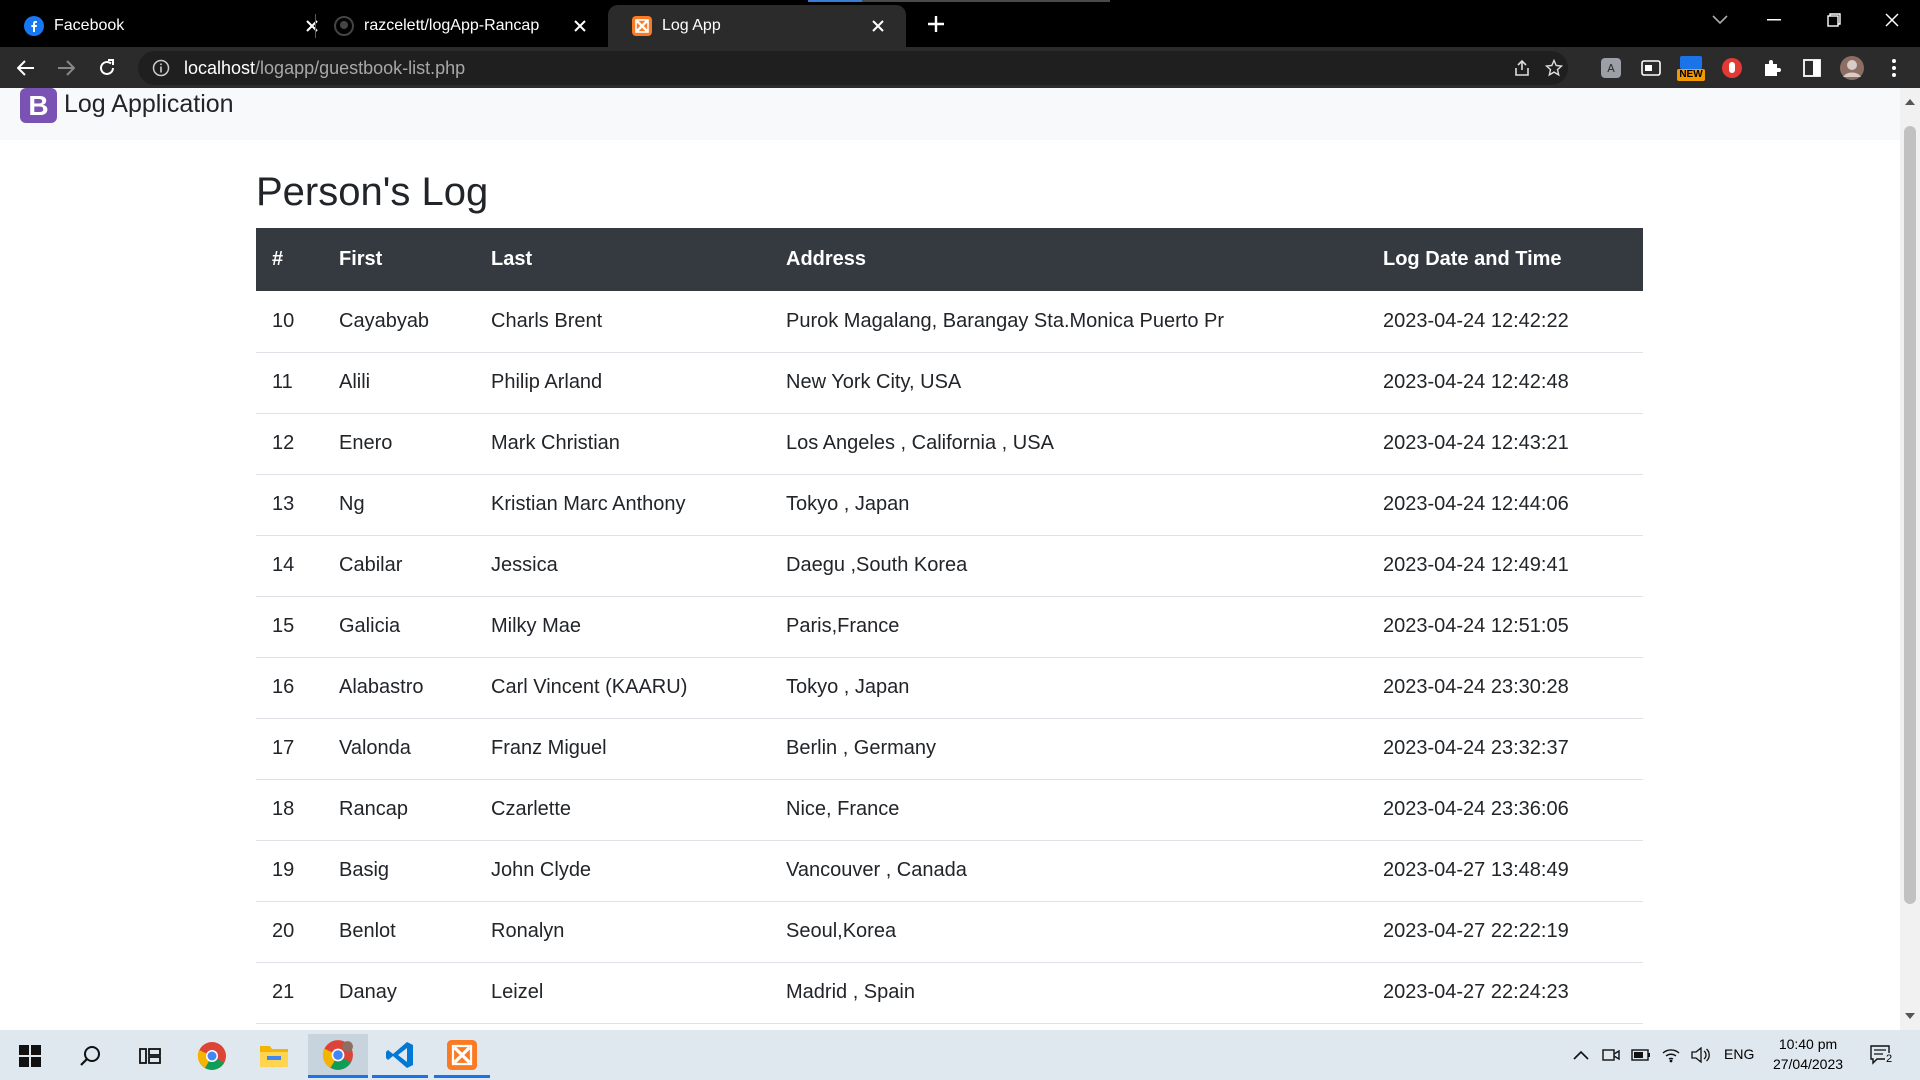  I want to click on clock-time: 10:40 pm, so click(1808, 1044).